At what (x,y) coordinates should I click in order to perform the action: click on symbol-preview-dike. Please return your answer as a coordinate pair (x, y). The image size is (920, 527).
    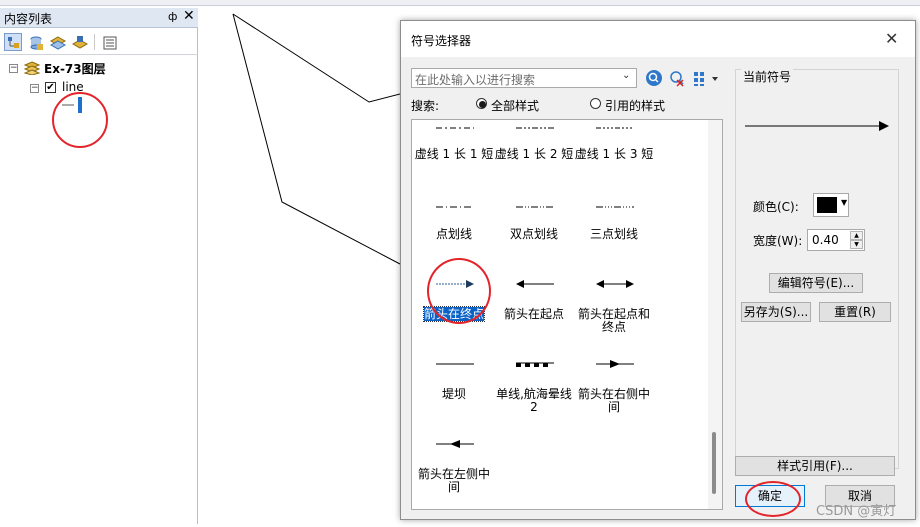
    Looking at the image, I should click on (454, 363).